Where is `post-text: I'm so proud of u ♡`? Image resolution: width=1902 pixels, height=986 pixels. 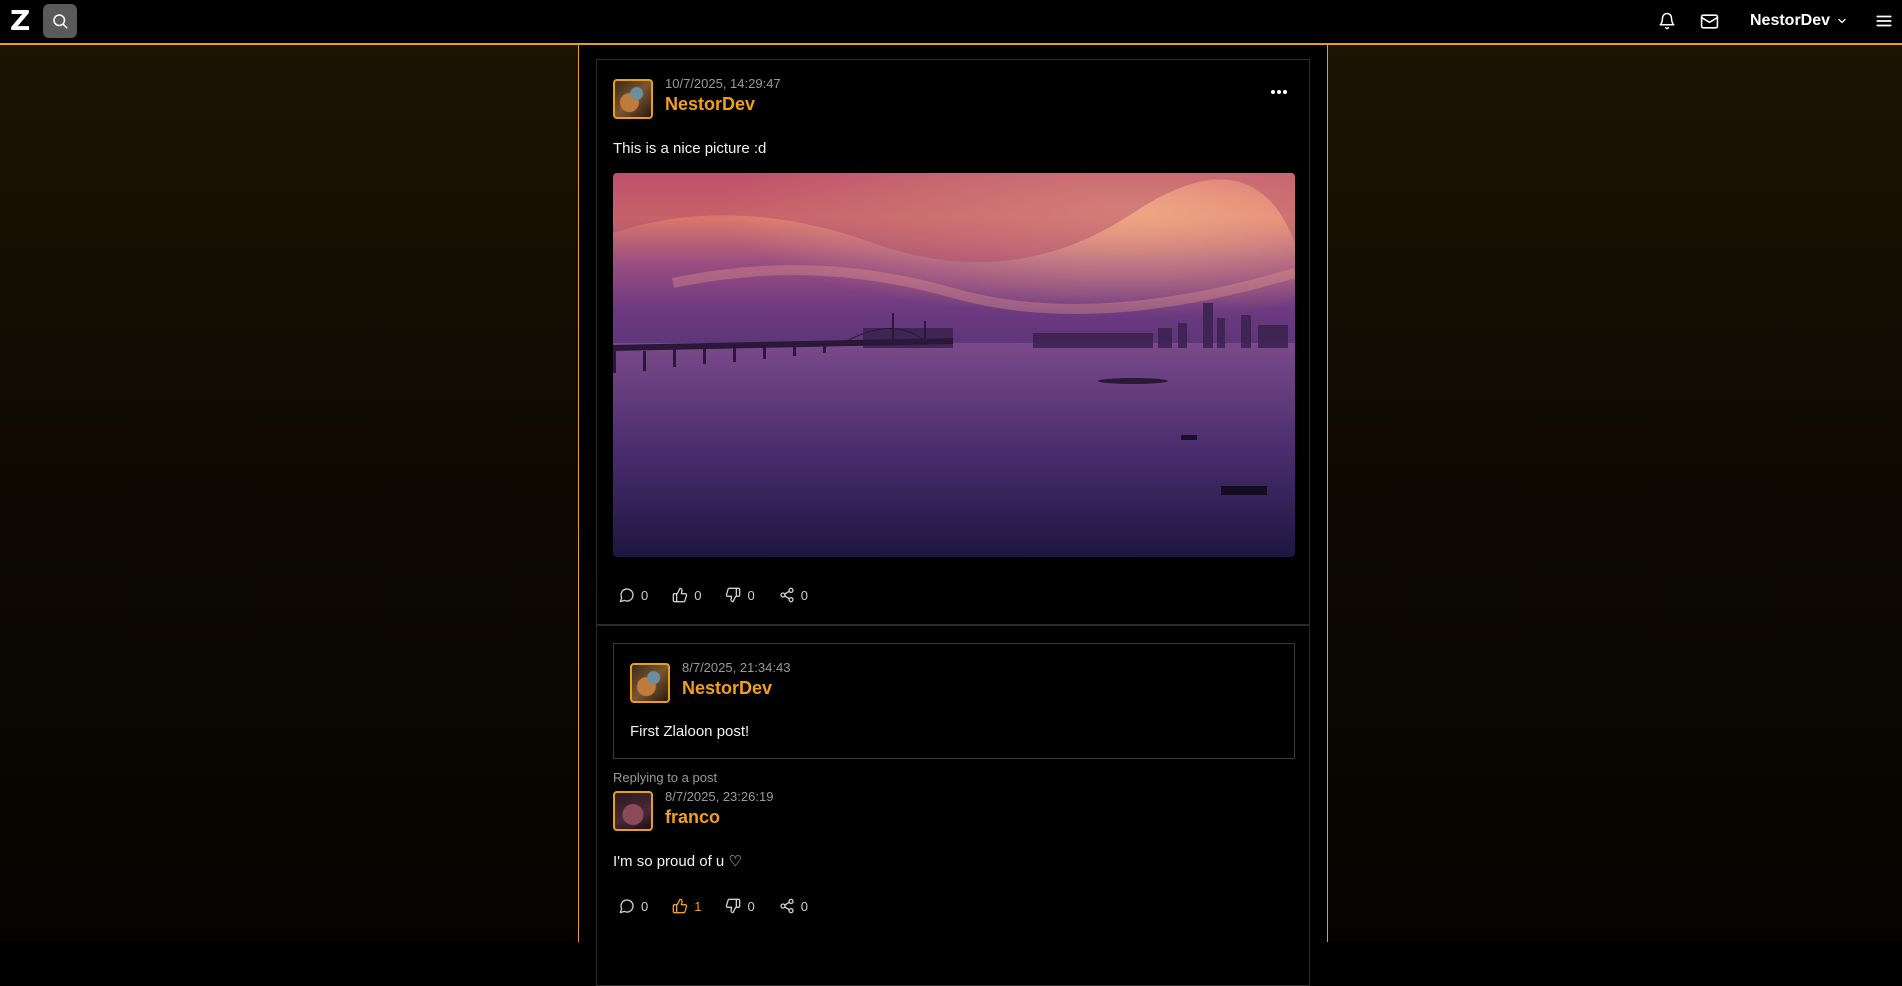
post-text: I'm so proud of u ♡ is located at coordinates (677, 861).